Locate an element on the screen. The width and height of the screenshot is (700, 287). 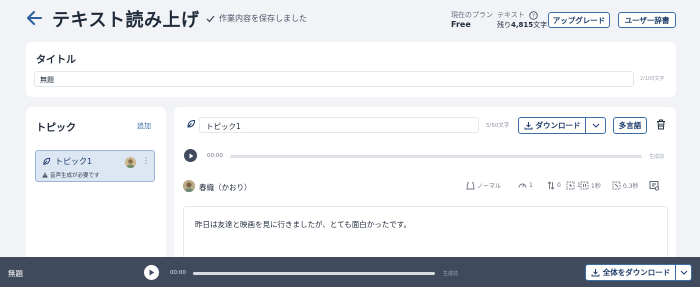
topic-warning-text: 音声生成が必要です is located at coordinates (75, 176).